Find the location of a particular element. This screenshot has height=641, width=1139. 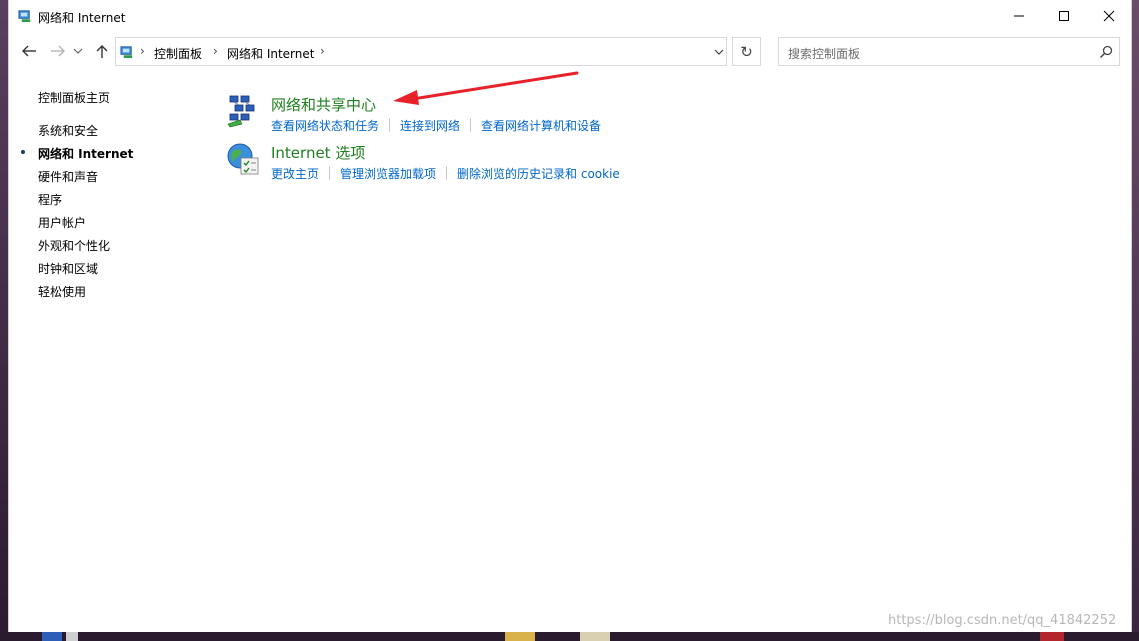

network-sharing-icon is located at coordinates (243, 111).